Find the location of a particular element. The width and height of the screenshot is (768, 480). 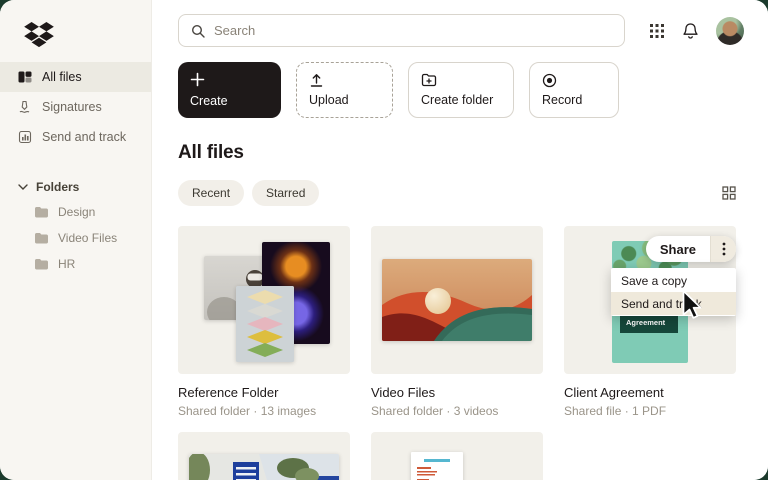

topbar is located at coordinates (461, 30).